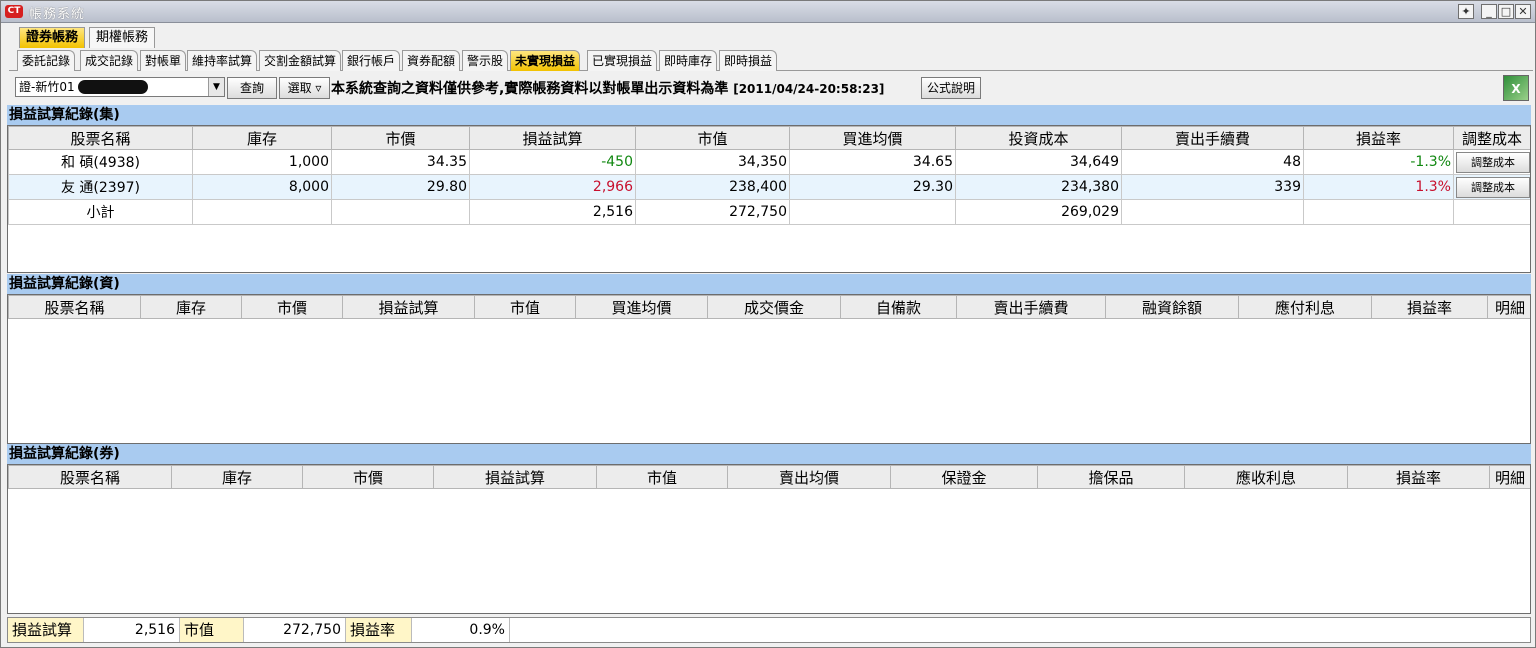  Describe the element at coordinates (809, 477) in the screenshot. I see `col-avg-sell-price: 賣出均價` at that location.